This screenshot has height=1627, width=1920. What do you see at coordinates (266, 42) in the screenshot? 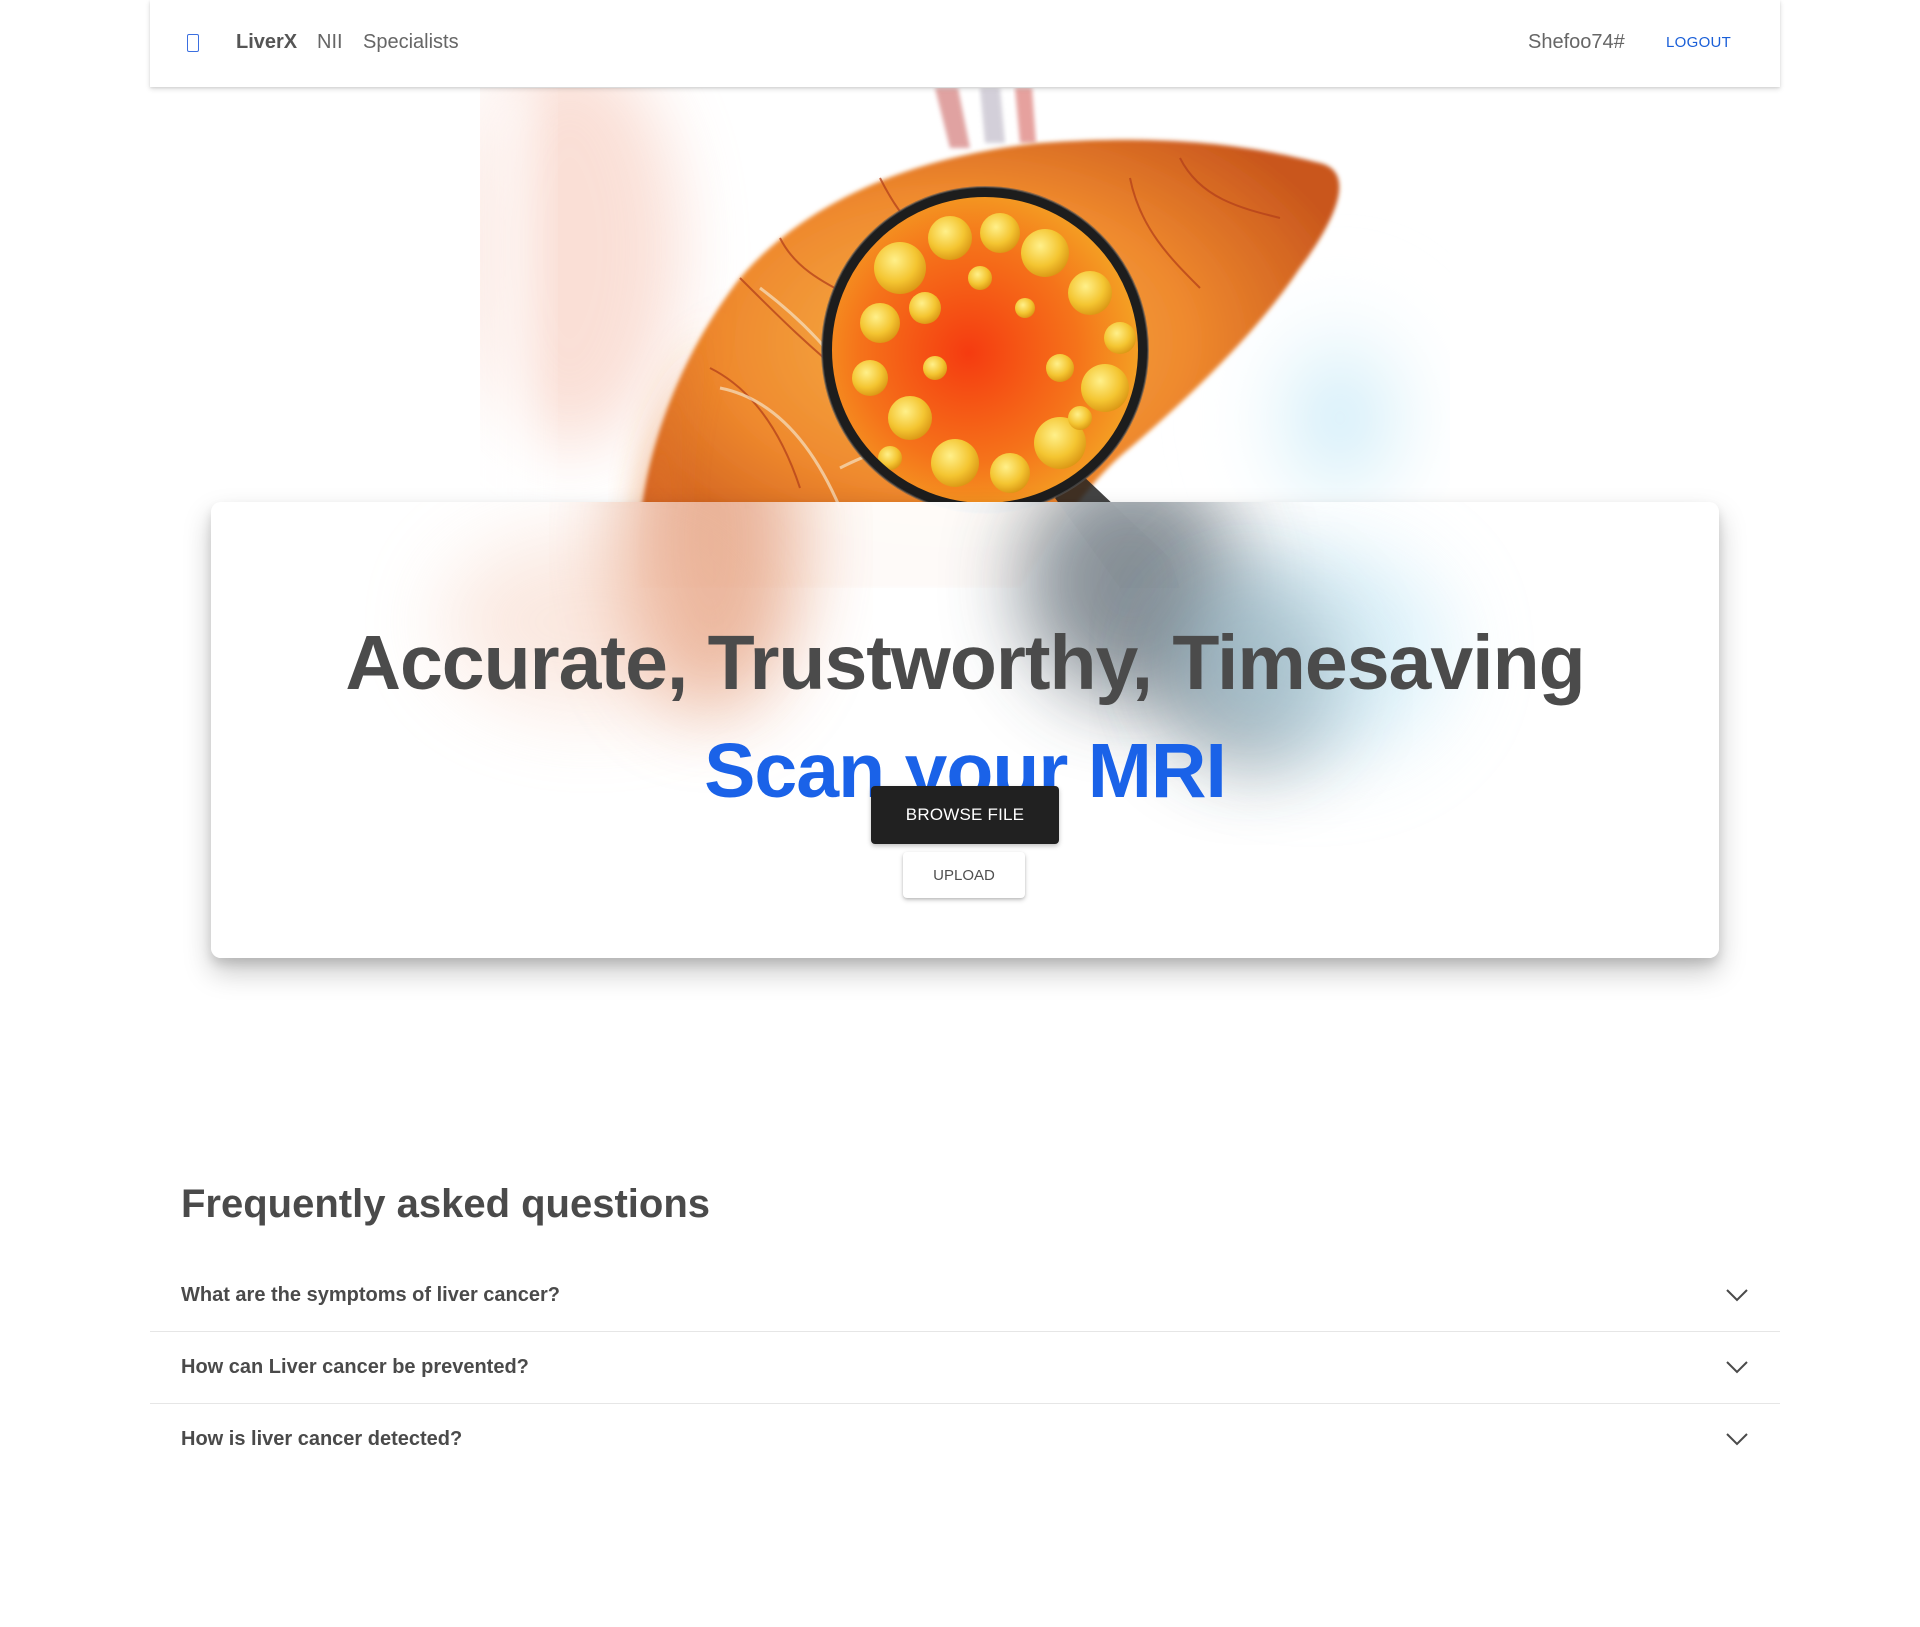
I see `brand-link: LiverX` at bounding box center [266, 42].